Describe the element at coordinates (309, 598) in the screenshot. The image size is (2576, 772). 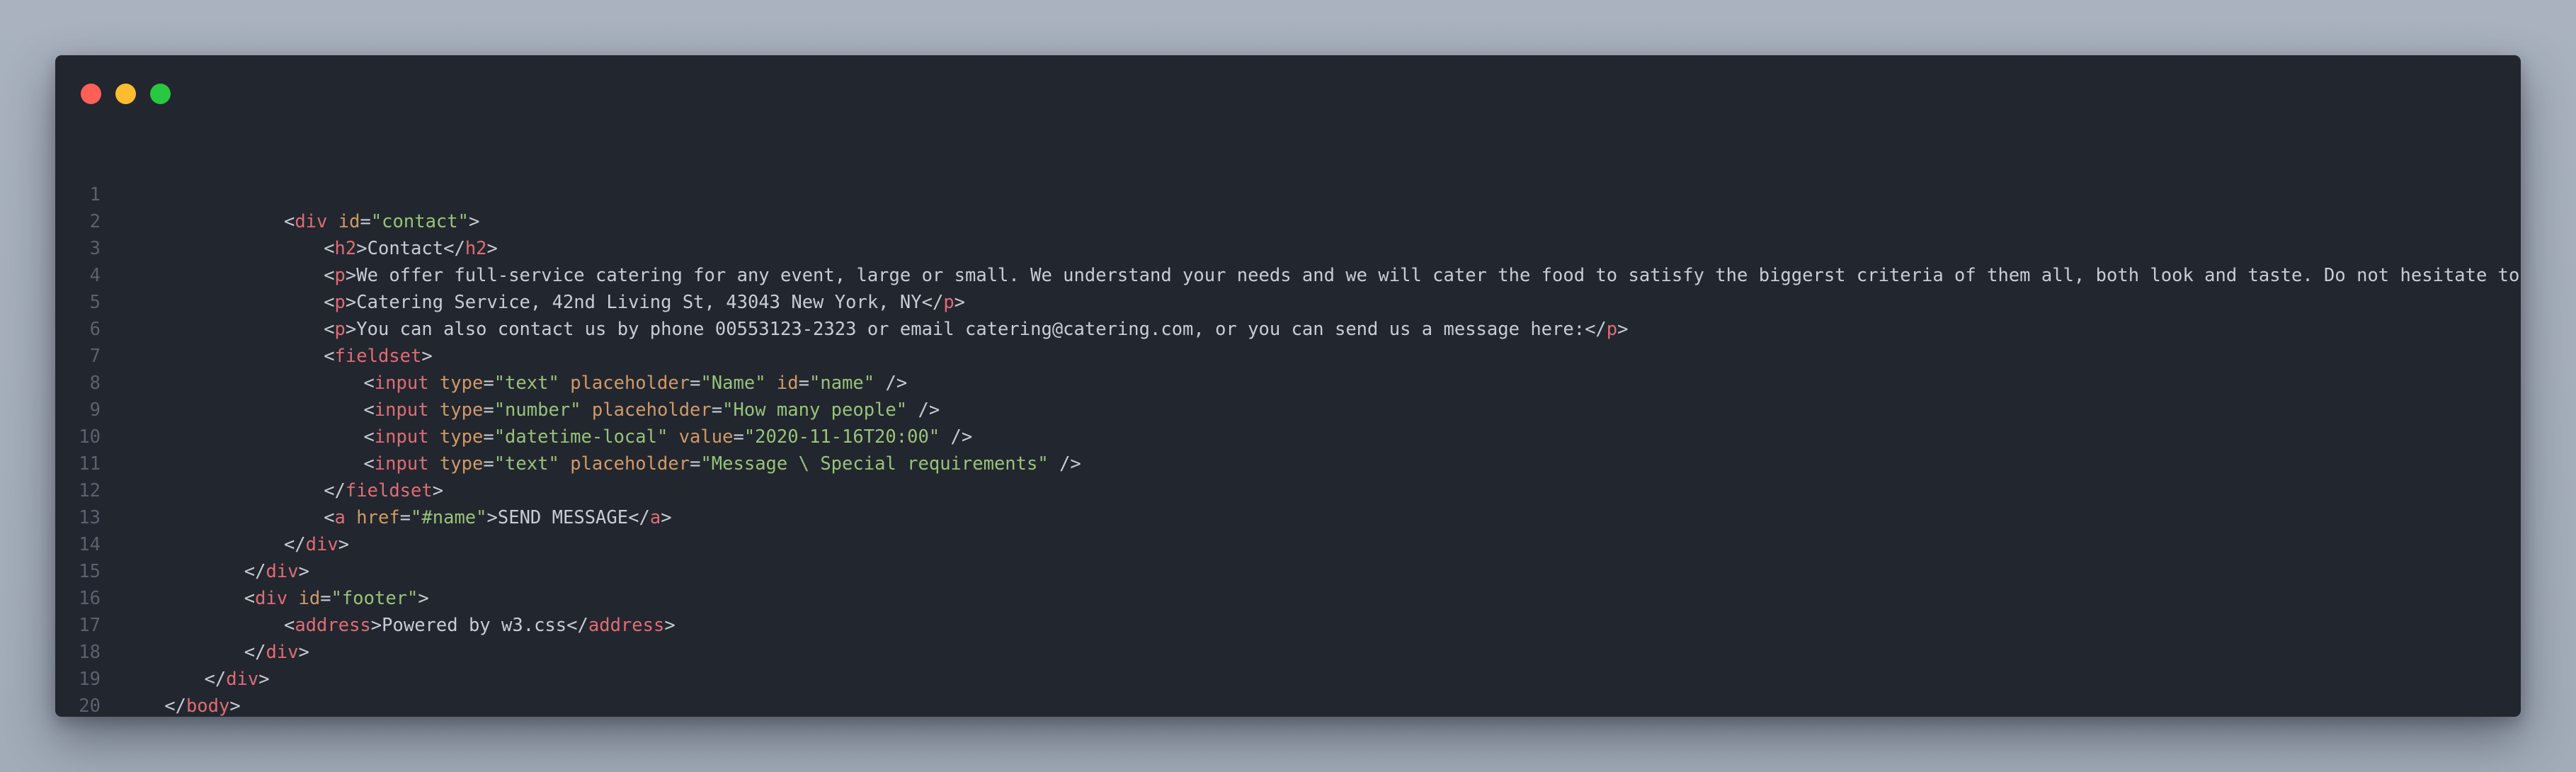
I see `code-token-attr: id` at that location.